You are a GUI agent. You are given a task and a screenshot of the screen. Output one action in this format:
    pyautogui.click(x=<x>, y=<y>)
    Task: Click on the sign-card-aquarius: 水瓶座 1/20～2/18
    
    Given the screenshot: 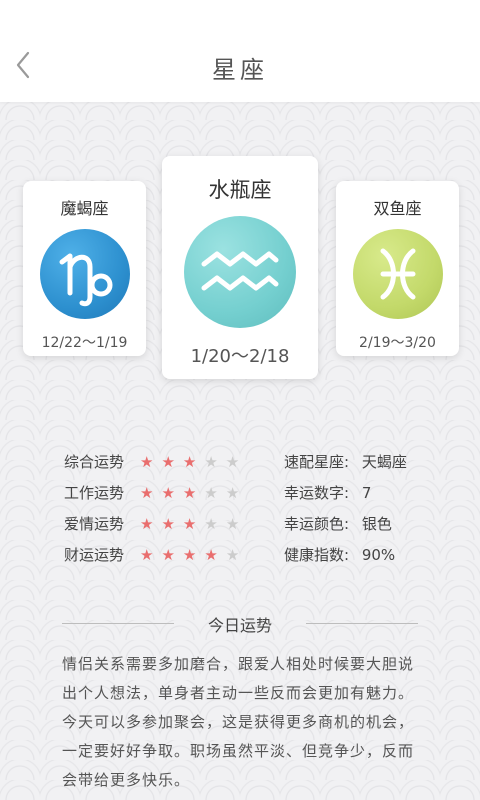 What is the action you would take?
    pyautogui.click(x=240, y=267)
    